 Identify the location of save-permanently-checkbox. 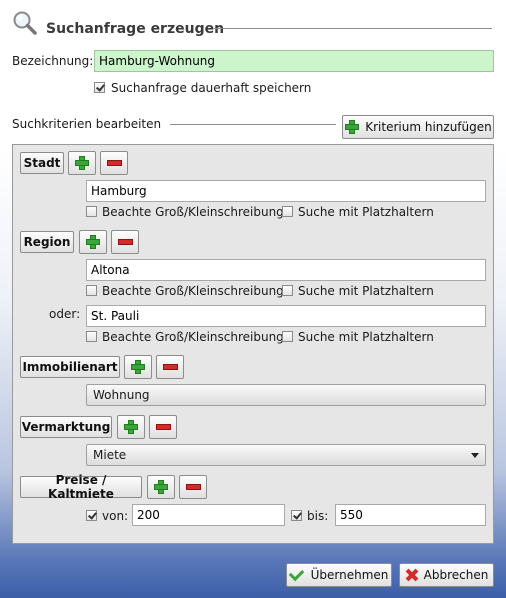
(99, 87).